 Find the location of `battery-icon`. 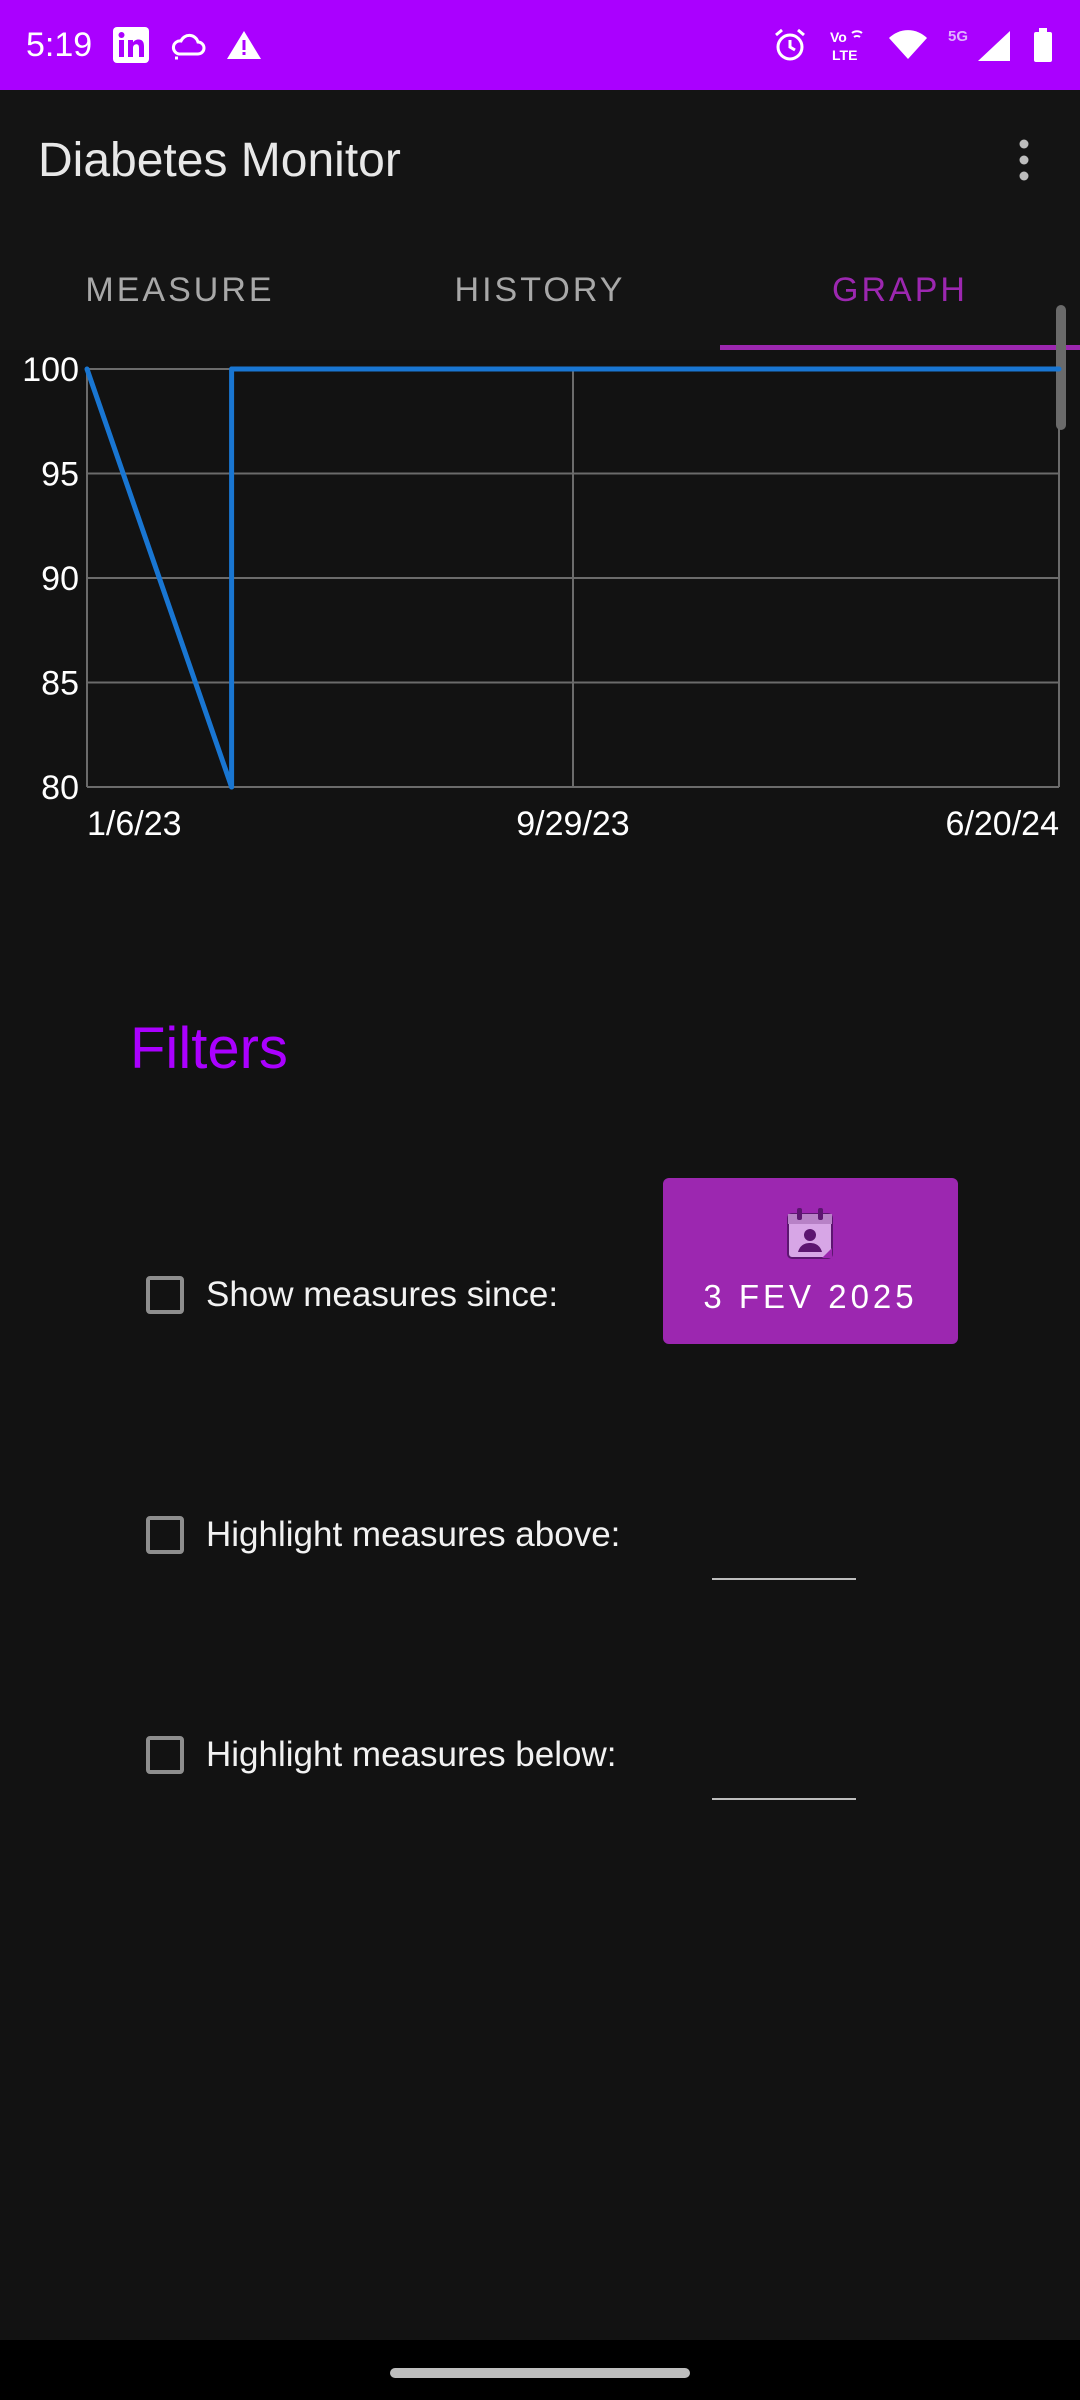

battery-icon is located at coordinates (1043, 45).